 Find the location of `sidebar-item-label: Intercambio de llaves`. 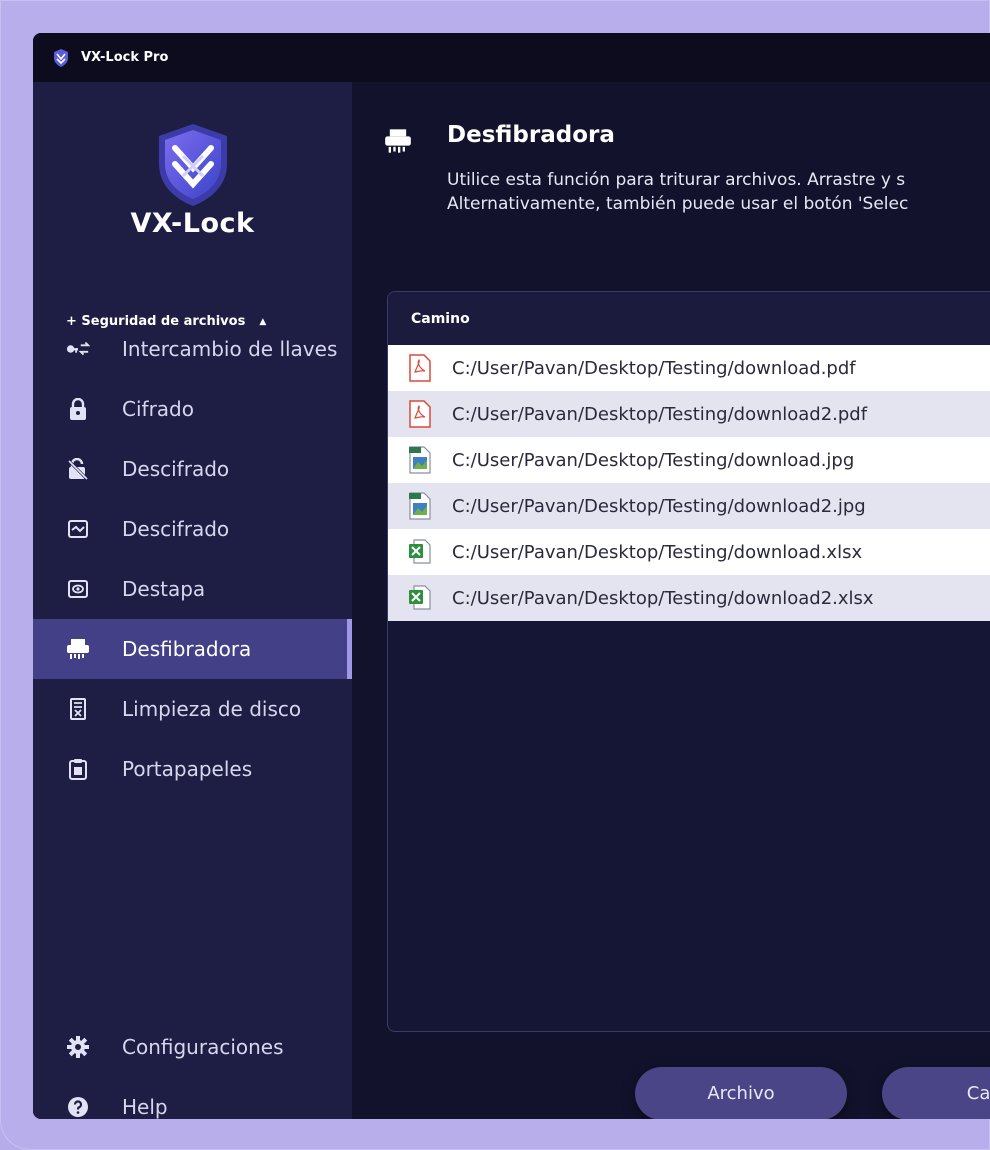

sidebar-item-label: Intercambio de llaves is located at coordinates (230, 349).